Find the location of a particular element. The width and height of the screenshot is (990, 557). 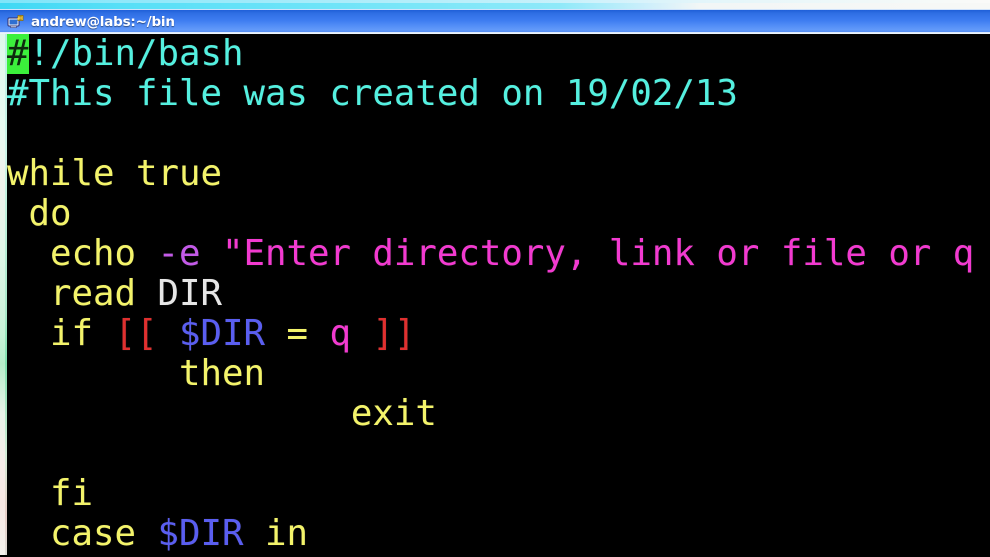

line-14-case-directory-seg-1: "directory") is located at coordinates (243, 554).